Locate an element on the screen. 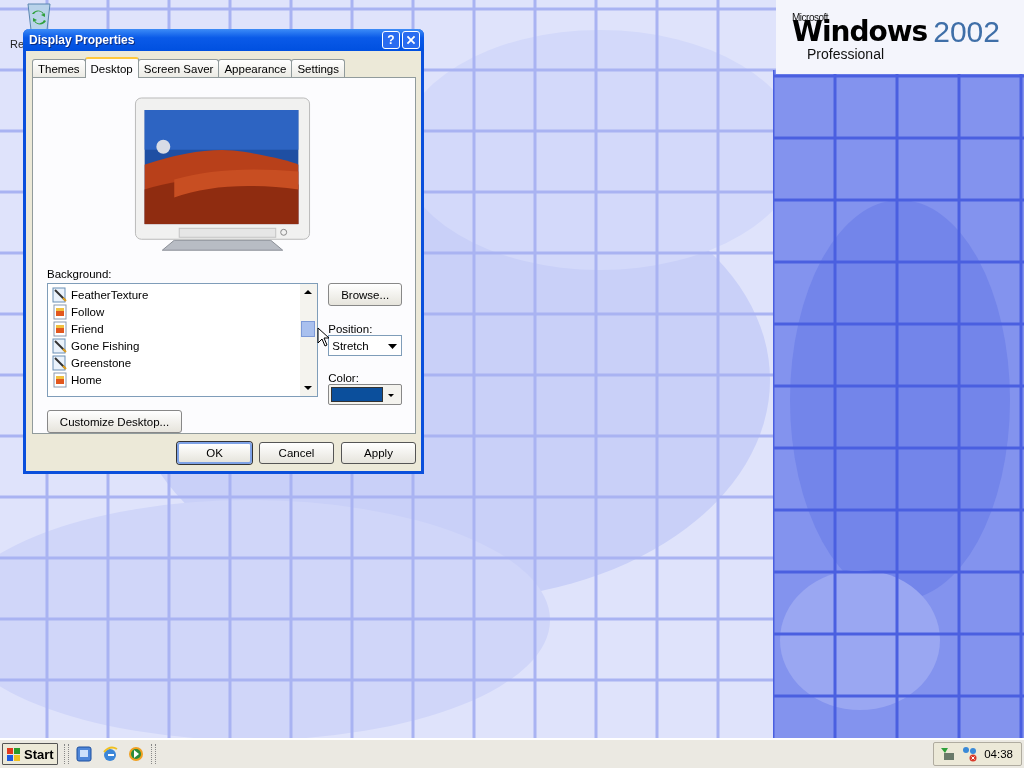  network-icon is located at coordinates (948, 754).